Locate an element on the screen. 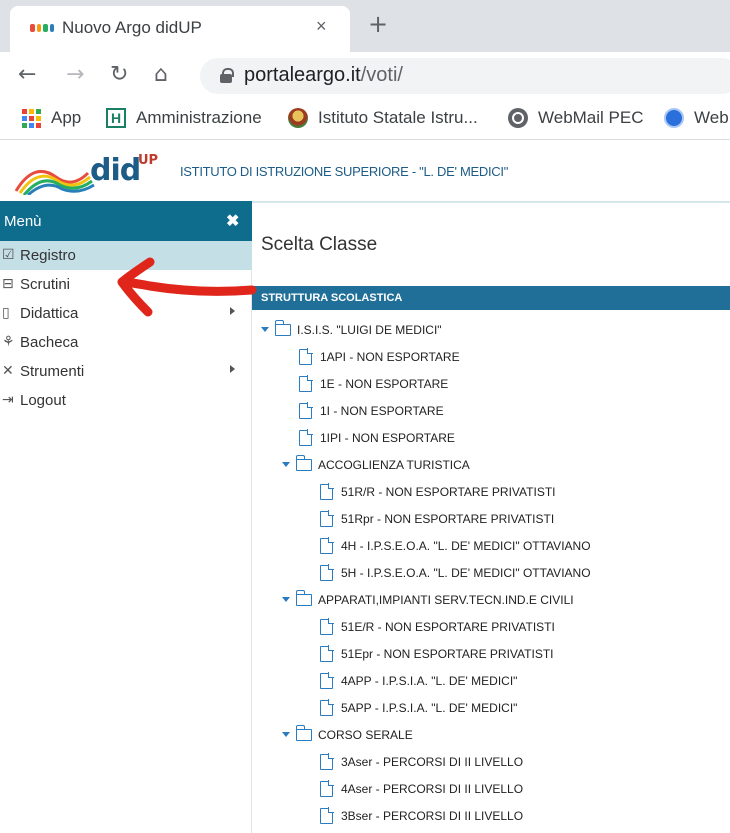 The height and width of the screenshot is (833, 730). tree-item-label: 51E/R - NON ESPORTARE PRIVATISTI is located at coordinates (448, 626).